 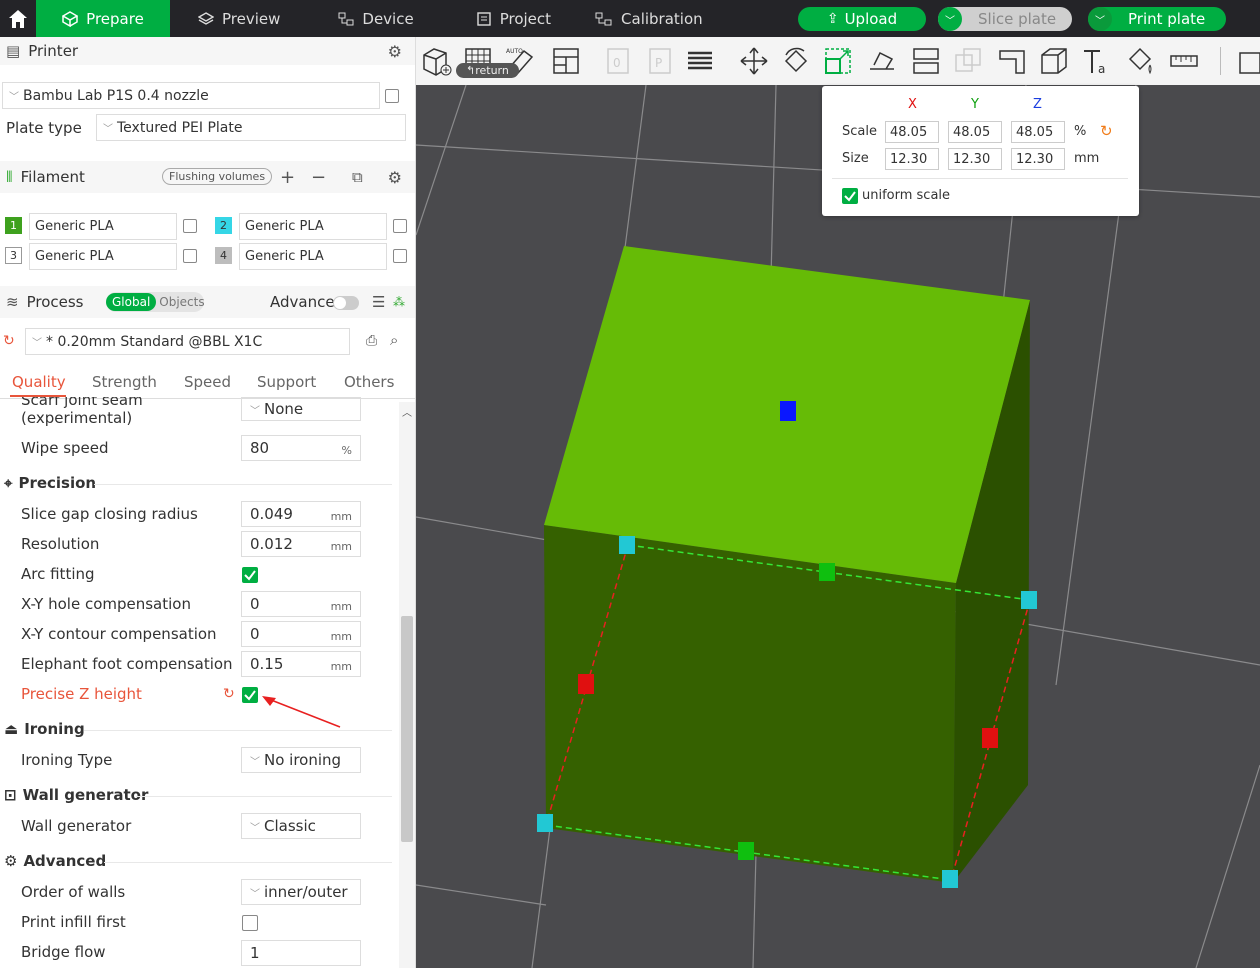 I want to click on global-objects-toggle: Global Objects, so click(x=155, y=302).